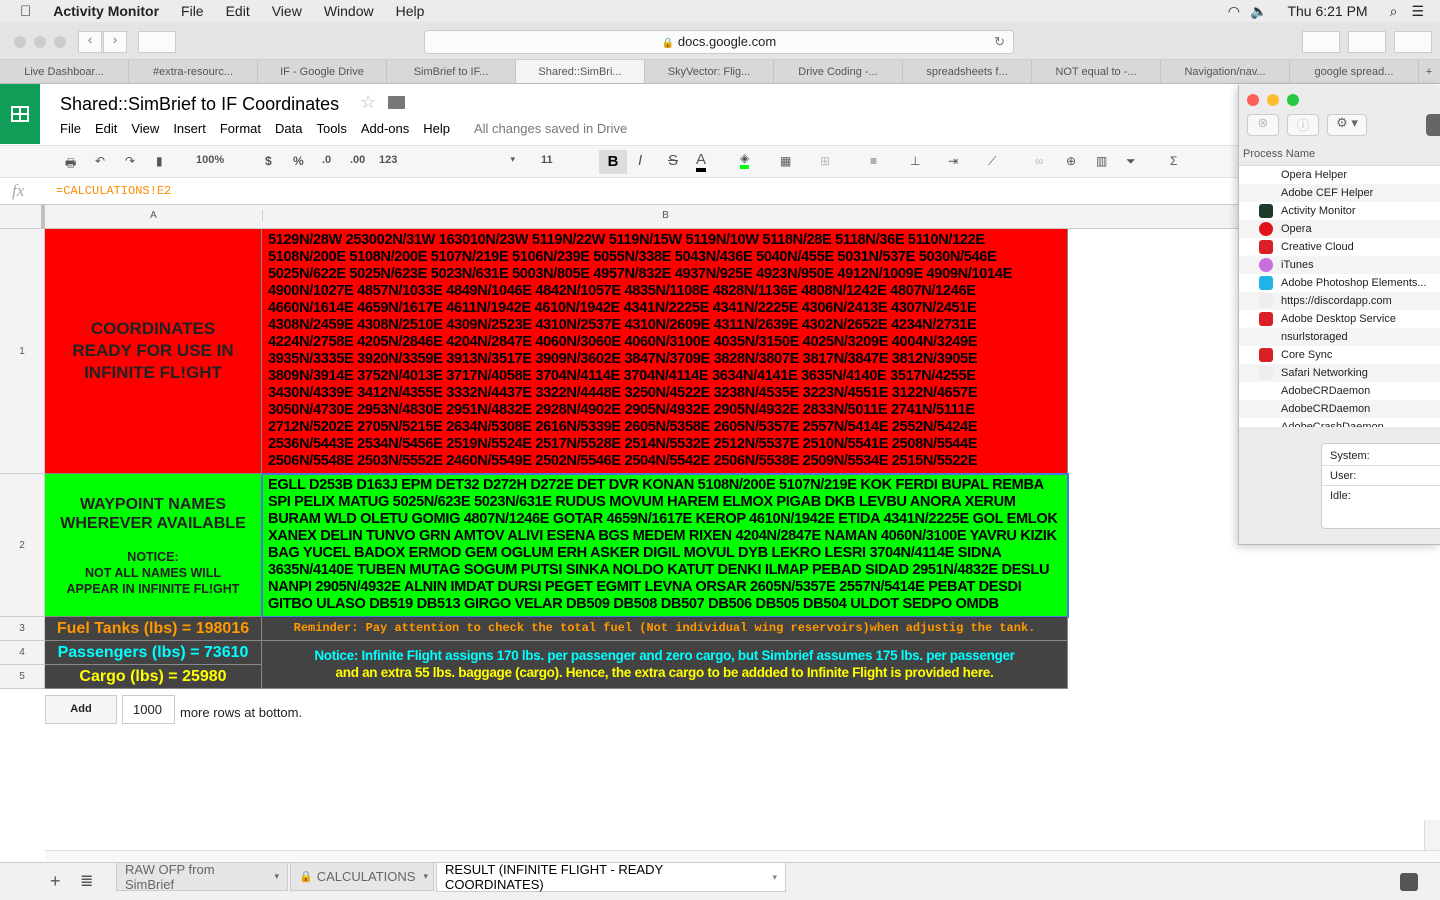 The height and width of the screenshot is (900, 1440). I want to click on select-all-corner, so click(22, 216).